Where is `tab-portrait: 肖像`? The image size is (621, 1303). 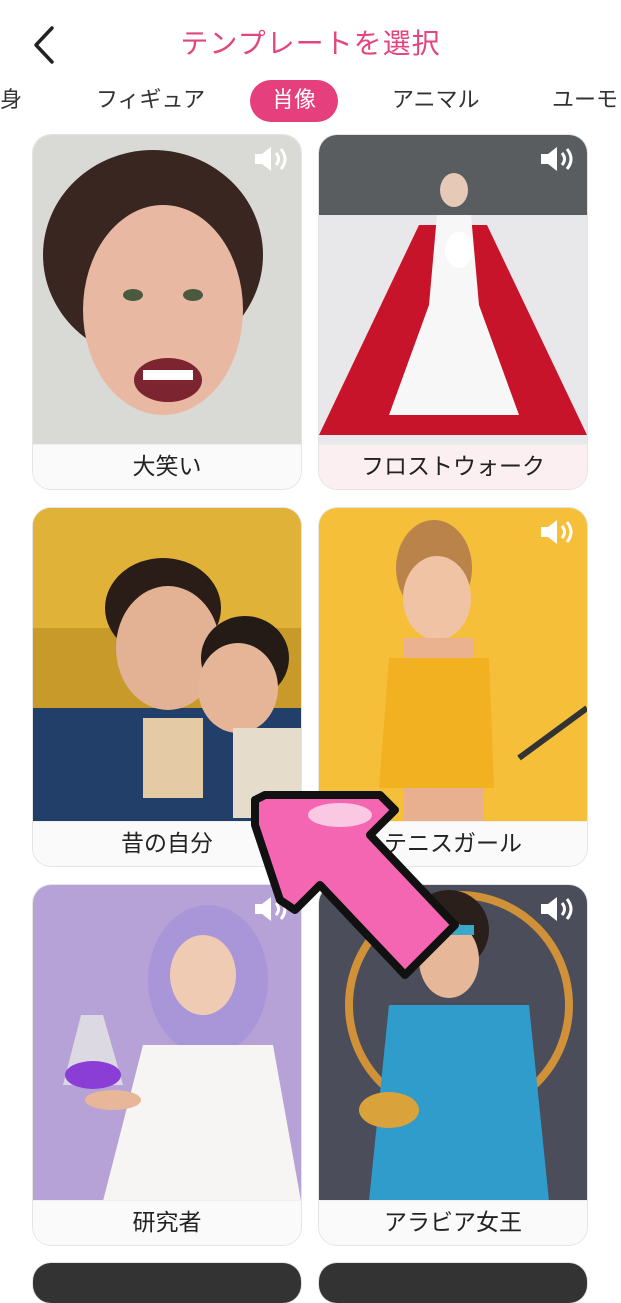
tab-portrait: 肖像 is located at coordinates (294, 101).